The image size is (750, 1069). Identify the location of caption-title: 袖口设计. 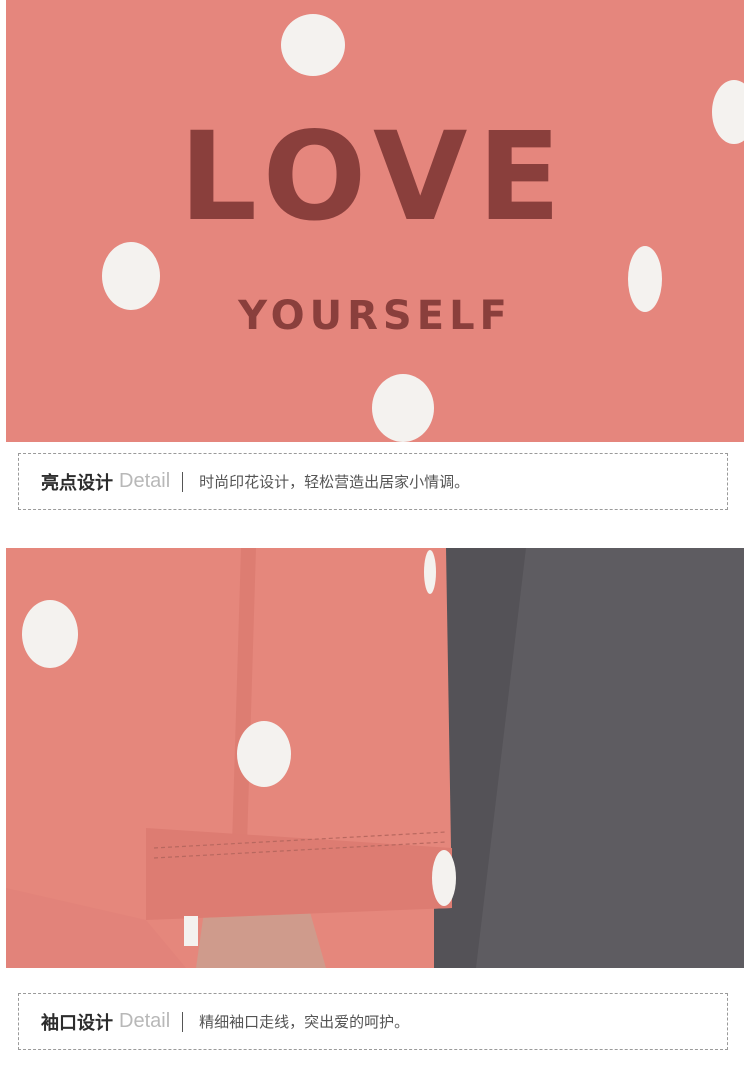
(77, 1023).